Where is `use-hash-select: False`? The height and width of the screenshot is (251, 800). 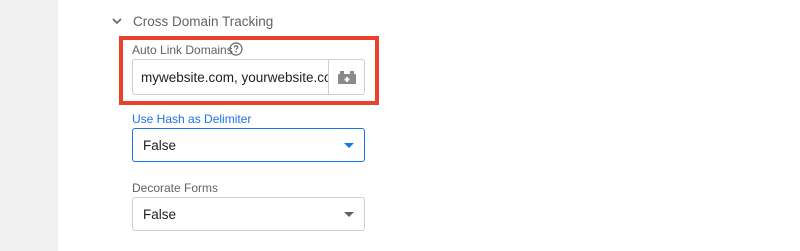 use-hash-select: False is located at coordinates (248, 145).